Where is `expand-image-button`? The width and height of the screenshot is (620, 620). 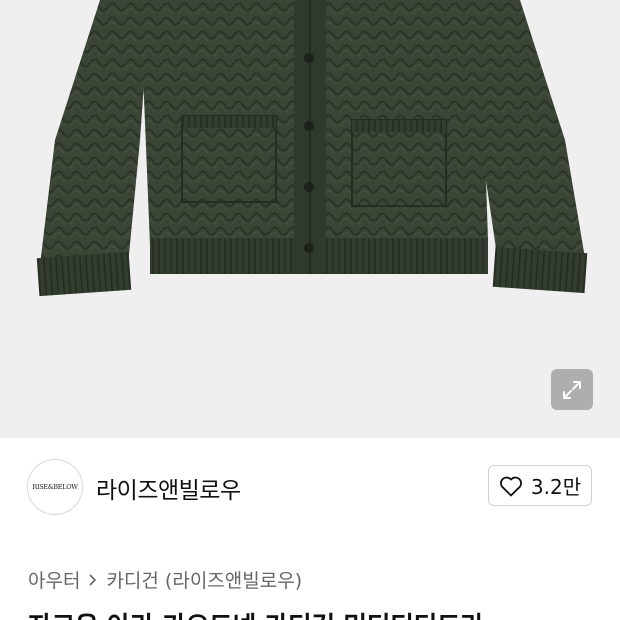 expand-image-button is located at coordinates (572, 389).